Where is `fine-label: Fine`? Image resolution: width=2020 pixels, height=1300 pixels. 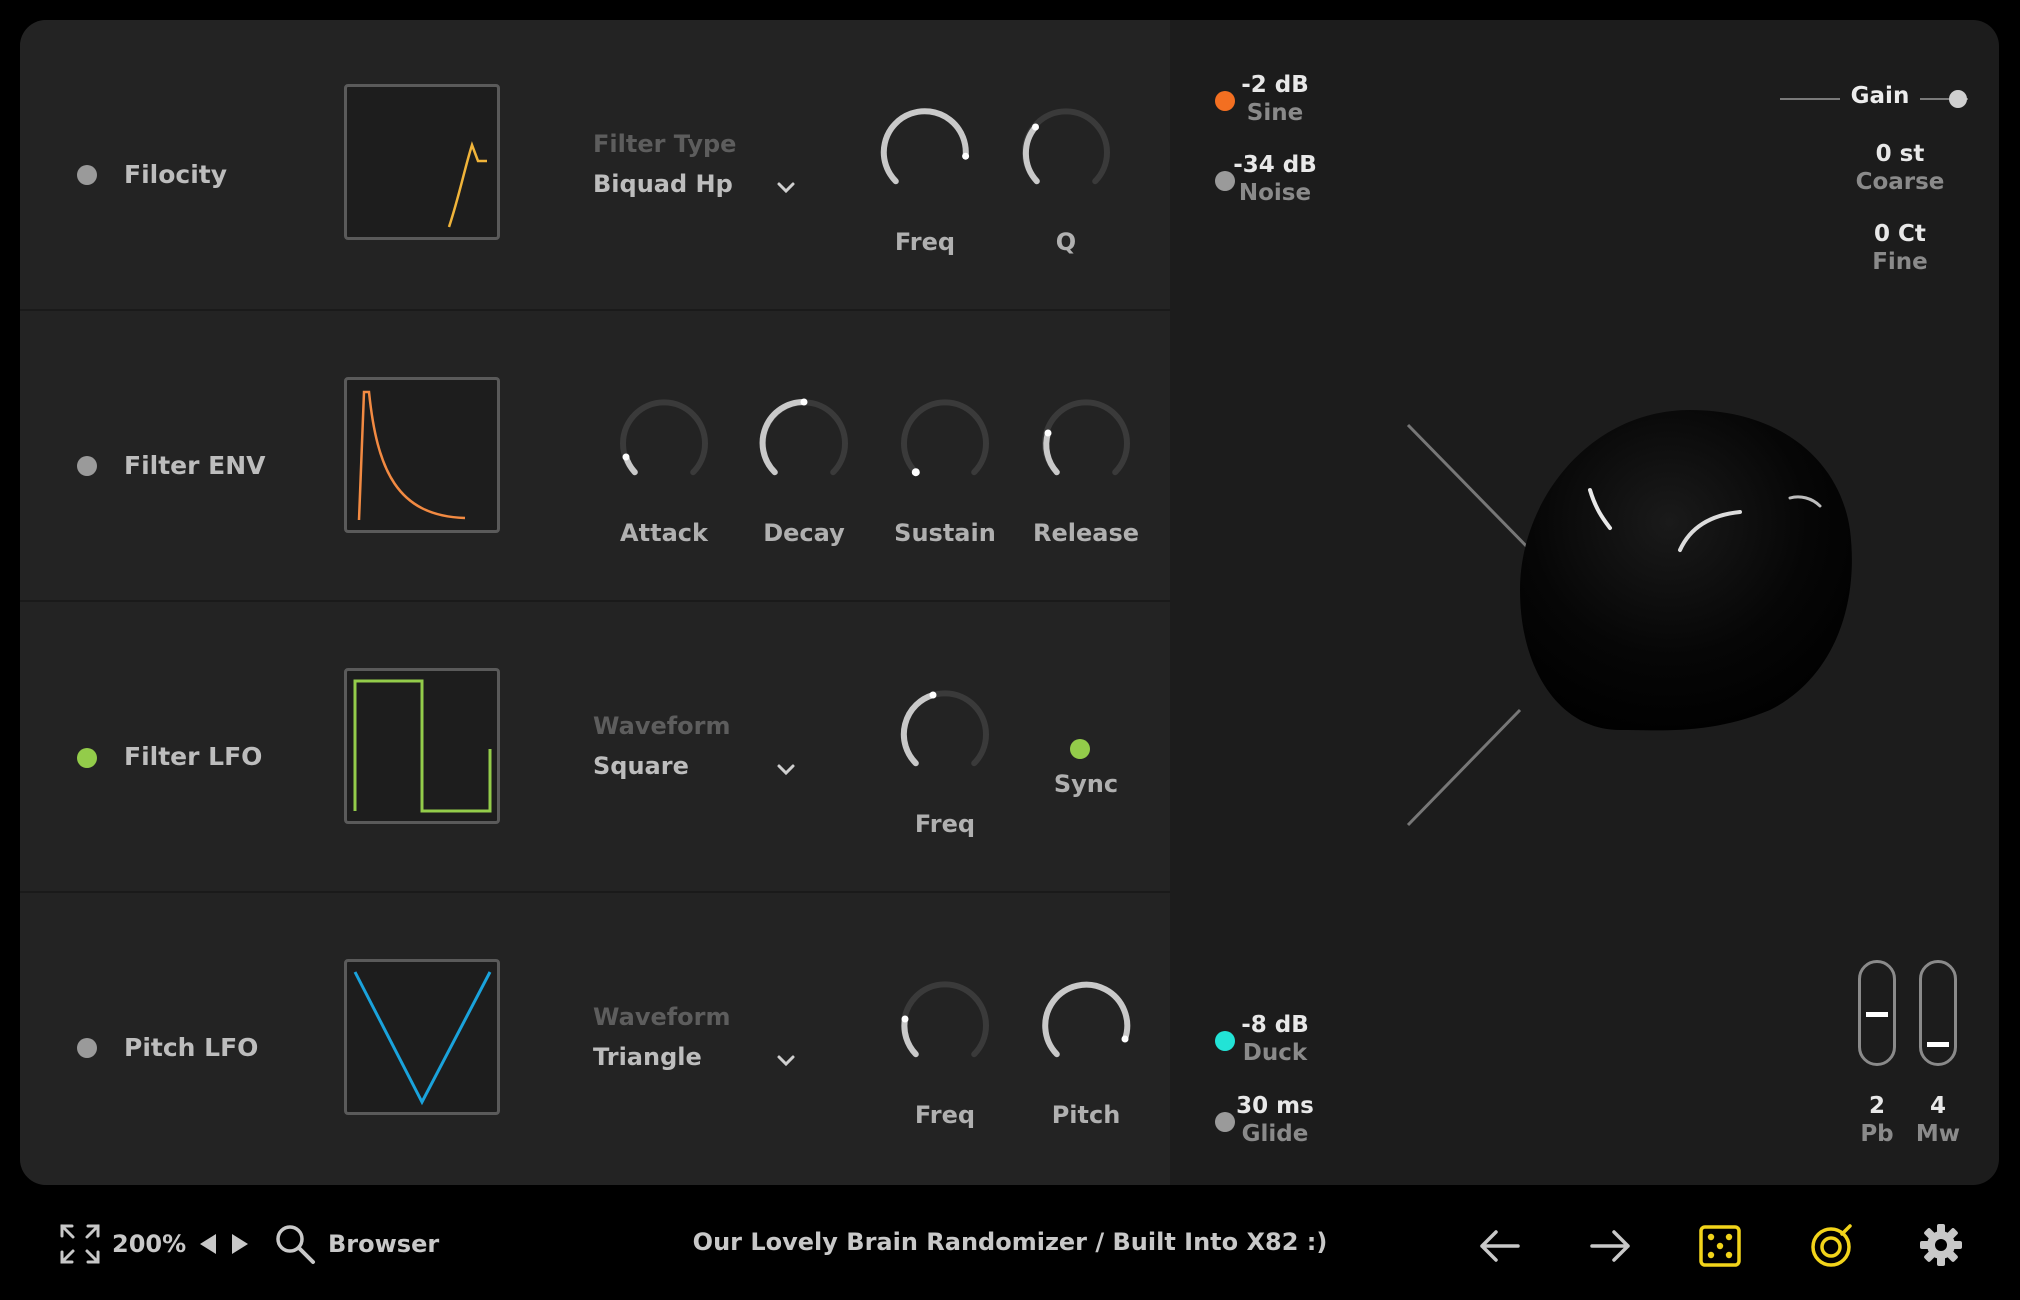
fine-label: Fine is located at coordinates (1900, 262).